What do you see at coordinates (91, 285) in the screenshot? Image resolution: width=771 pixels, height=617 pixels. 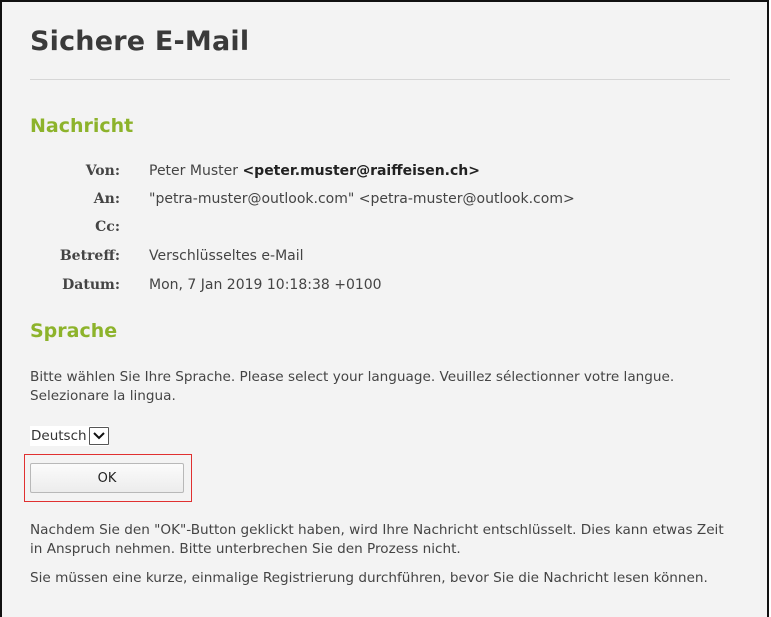 I see `date-label: Datum:` at bounding box center [91, 285].